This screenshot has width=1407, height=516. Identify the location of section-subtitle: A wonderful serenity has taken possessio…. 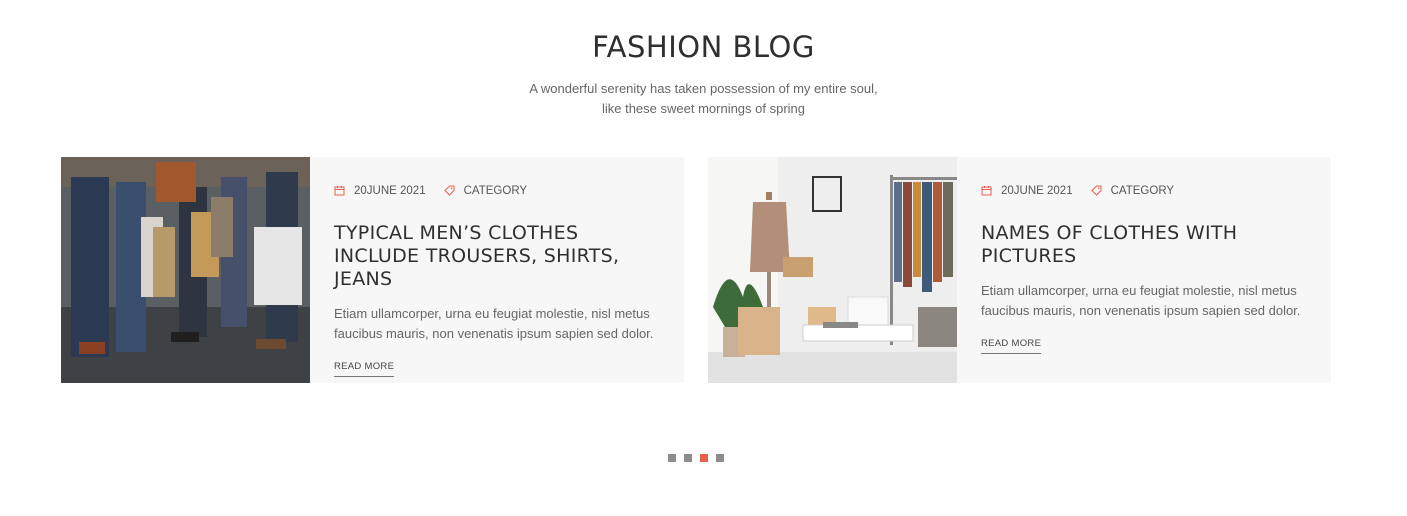
(703, 99).